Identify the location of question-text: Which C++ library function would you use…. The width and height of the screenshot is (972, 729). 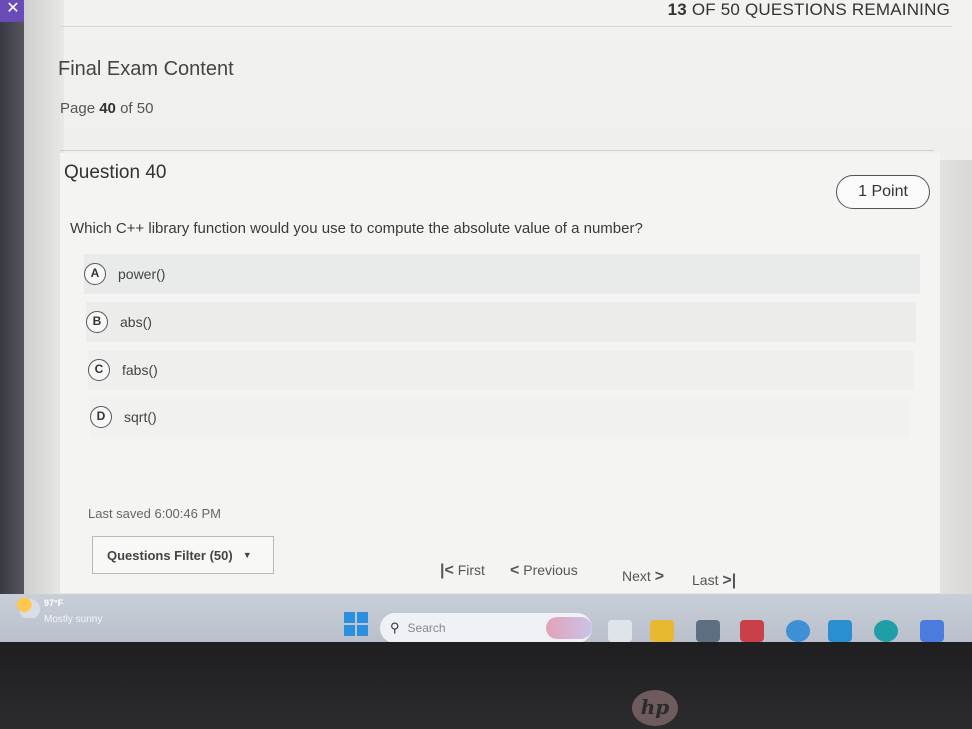
(356, 228).